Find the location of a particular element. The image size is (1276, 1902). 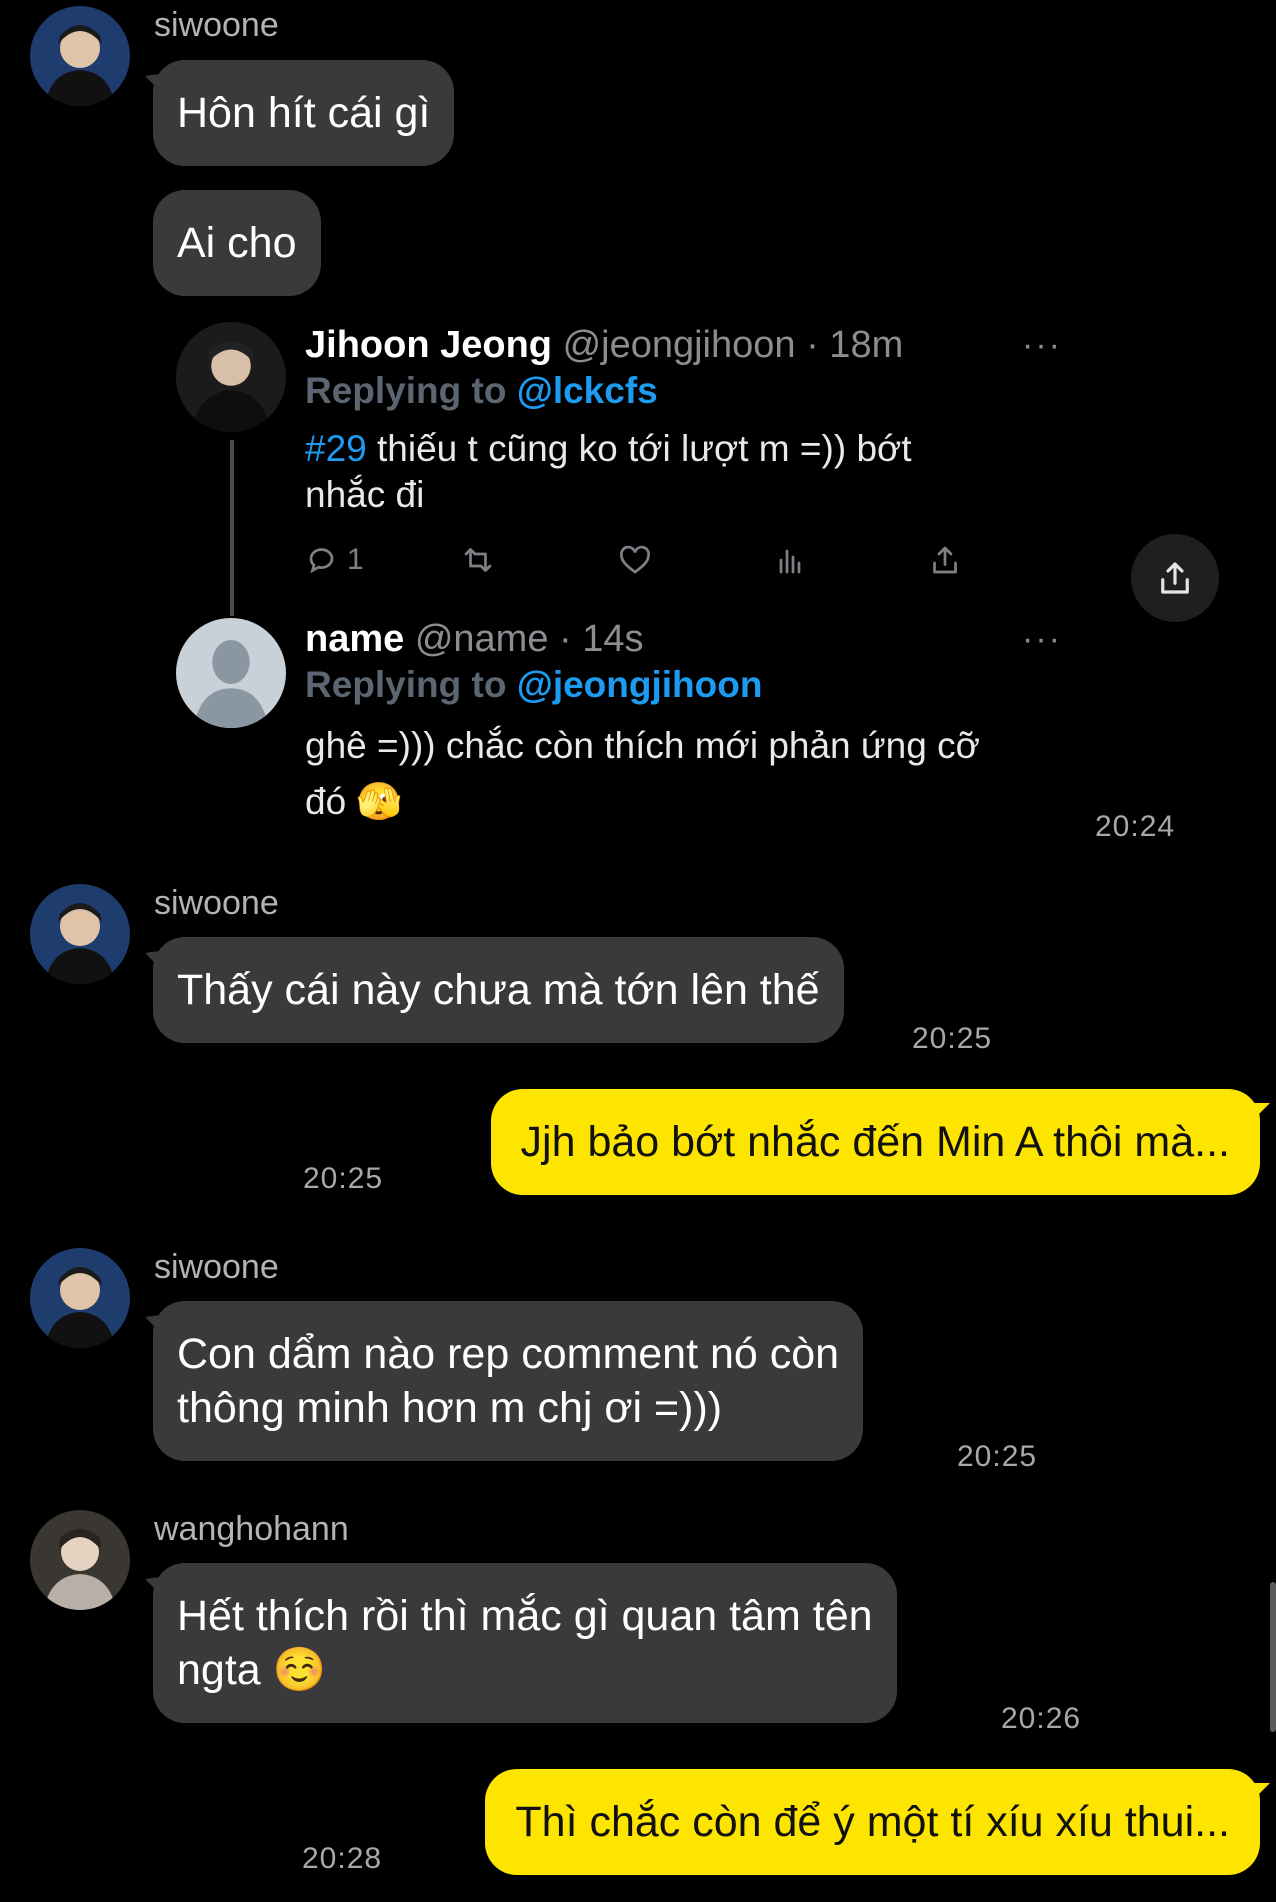

tweet-author-name: Jihoon Jeong is located at coordinates (428, 345).